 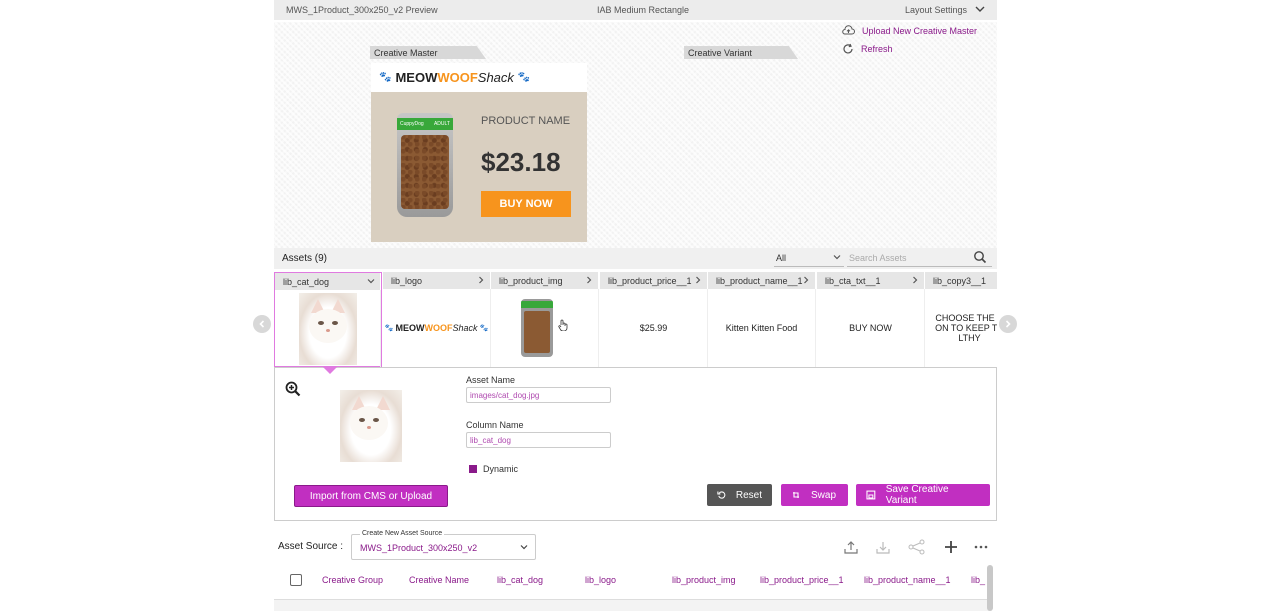 I want to click on asset-source-float-label: Create New Asset Source, so click(x=402, y=533).